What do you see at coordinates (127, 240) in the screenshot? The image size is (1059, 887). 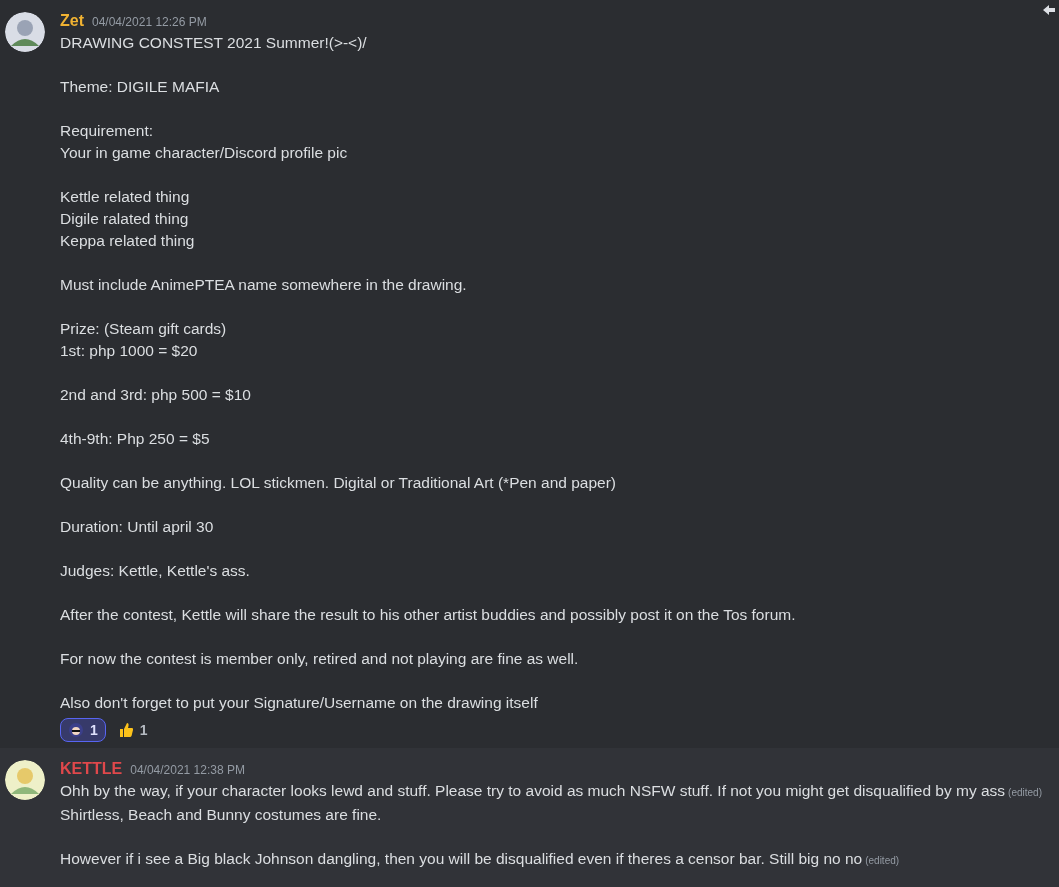 I see `message-text: Keppa related thing` at bounding box center [127, 240].